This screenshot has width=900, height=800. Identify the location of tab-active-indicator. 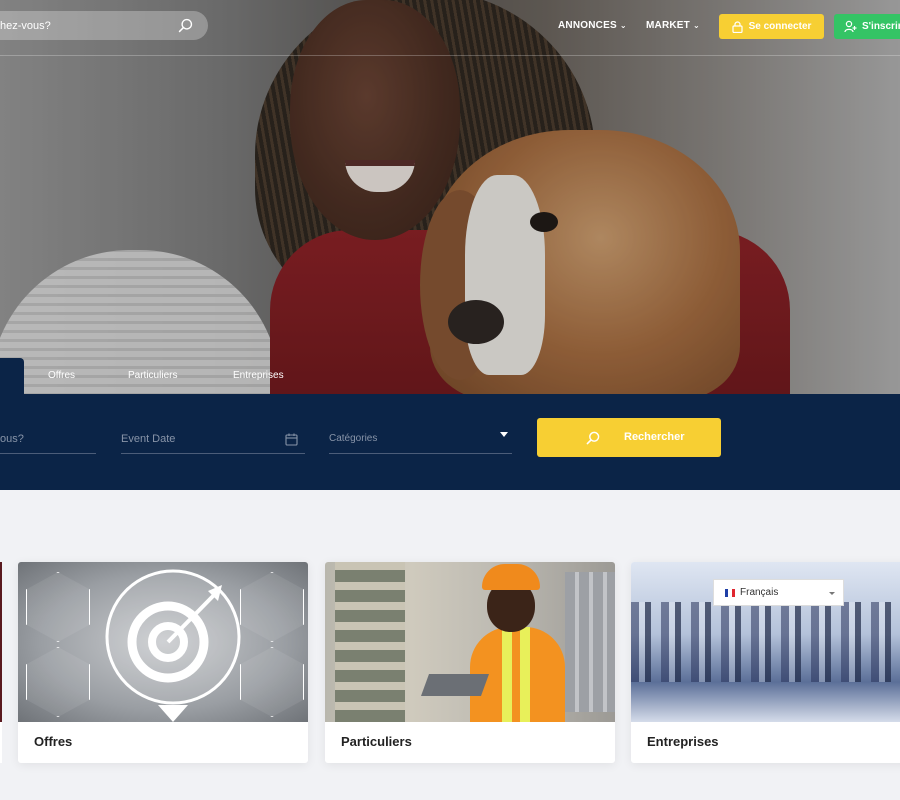
(12, 376).